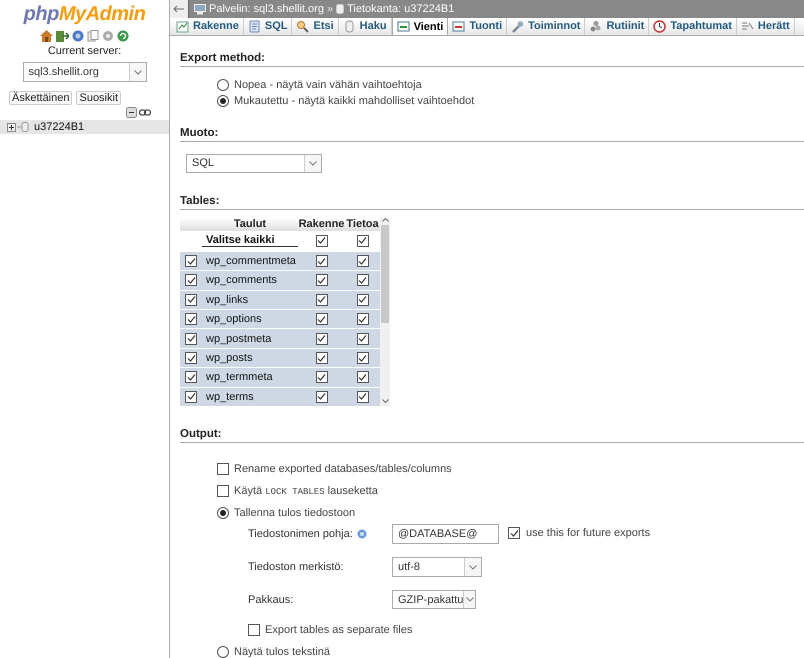  I want to click on collapse-icon, so click(131, 112).